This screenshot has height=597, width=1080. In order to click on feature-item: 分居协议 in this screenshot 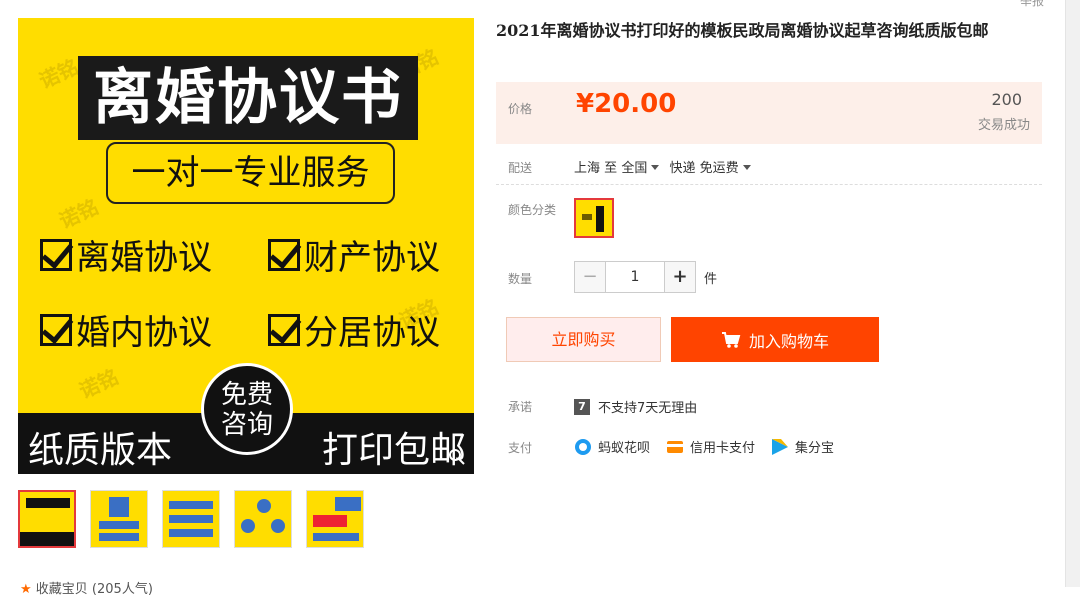, I will do `click(354, 329)`.